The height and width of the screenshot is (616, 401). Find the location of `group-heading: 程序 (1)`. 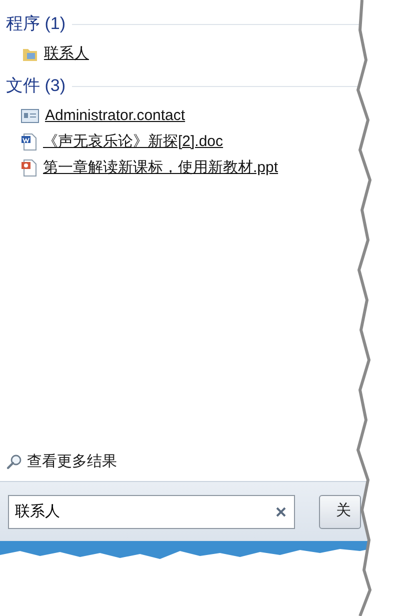

group-heading: 程序 (1) is located at coordinates (36, 24).